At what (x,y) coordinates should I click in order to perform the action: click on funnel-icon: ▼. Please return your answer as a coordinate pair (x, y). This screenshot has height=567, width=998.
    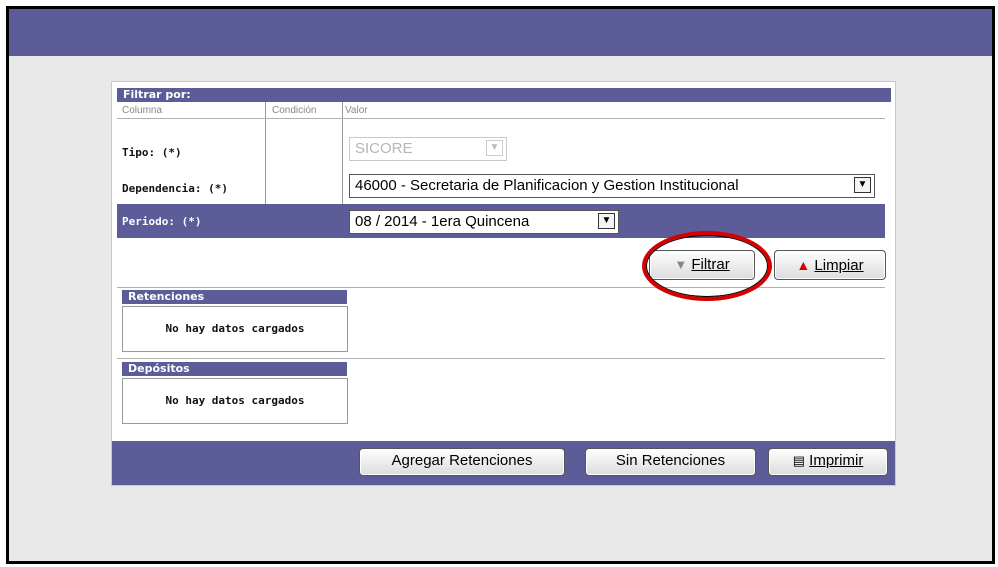
    Looking at the image, I should click on (681, 264).